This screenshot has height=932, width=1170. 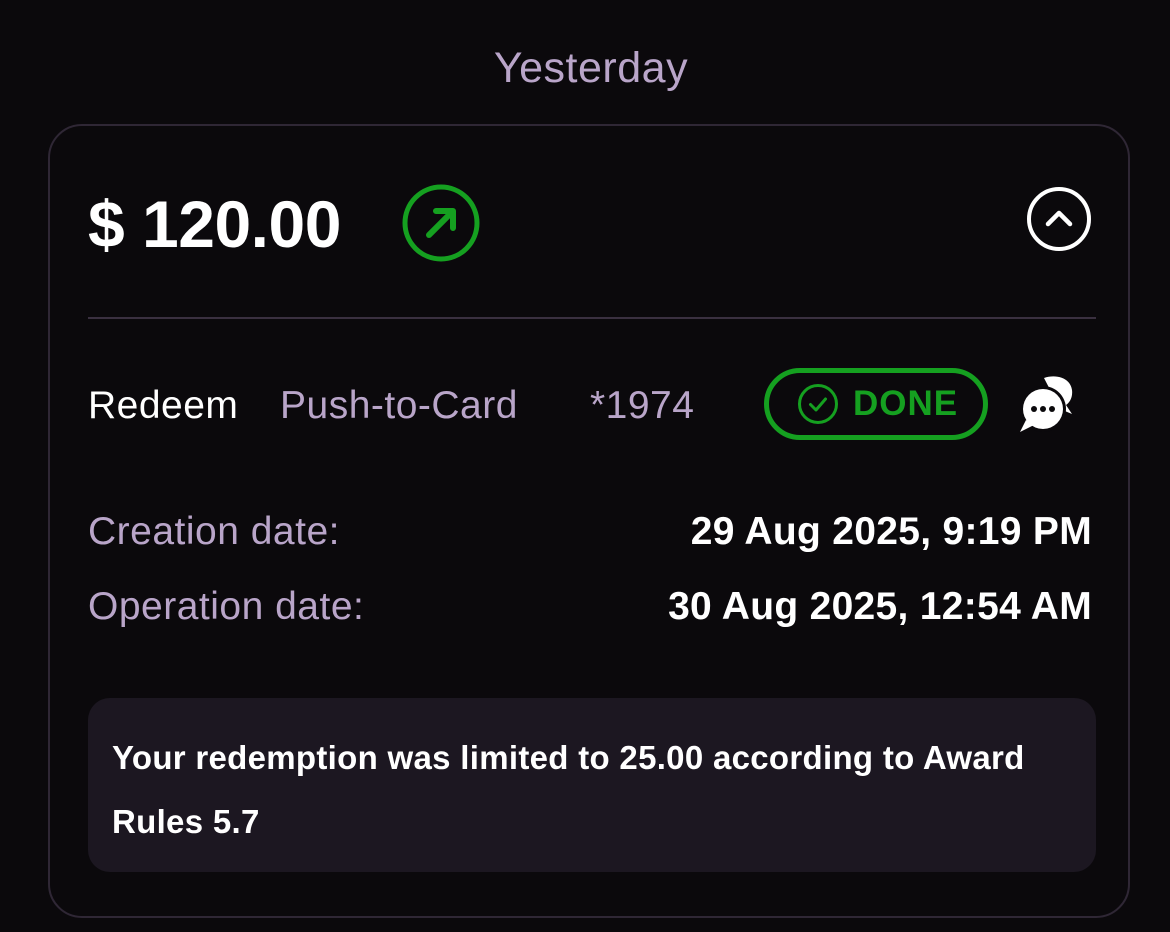 What do you see at coordinates (891, 531) in the screenshot?
I see `creation-date-value: 29 Aug 2025, 9:19 PM` at bounding box center [891, 531].